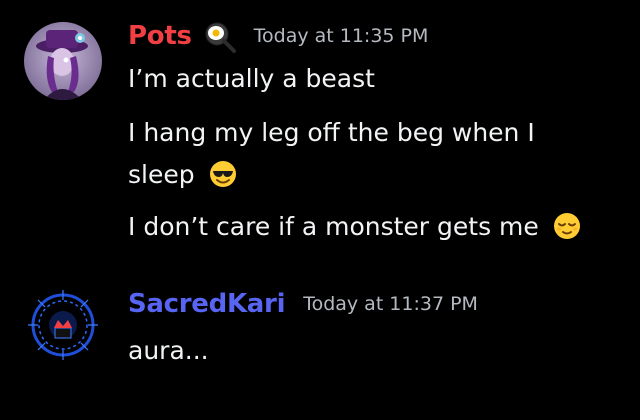 The image size is (640, 420). I want to click on message-line: I hang my leg off the beg when I, so click(331, 133).